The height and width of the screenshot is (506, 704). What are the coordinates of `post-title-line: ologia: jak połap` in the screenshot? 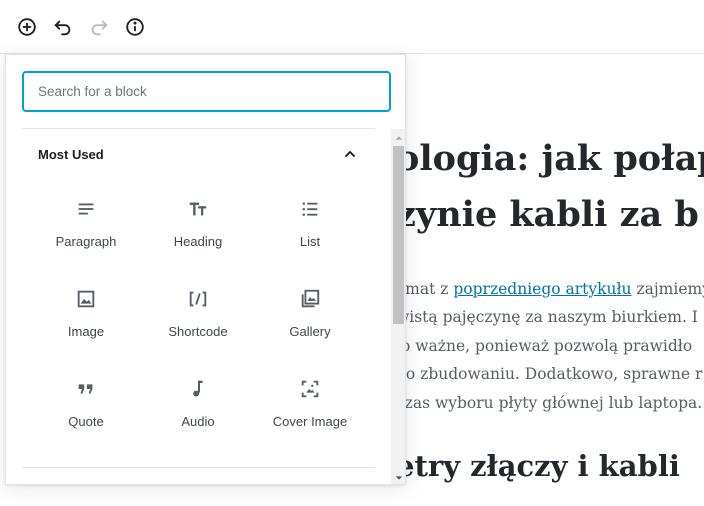 It's located at (550, 158).